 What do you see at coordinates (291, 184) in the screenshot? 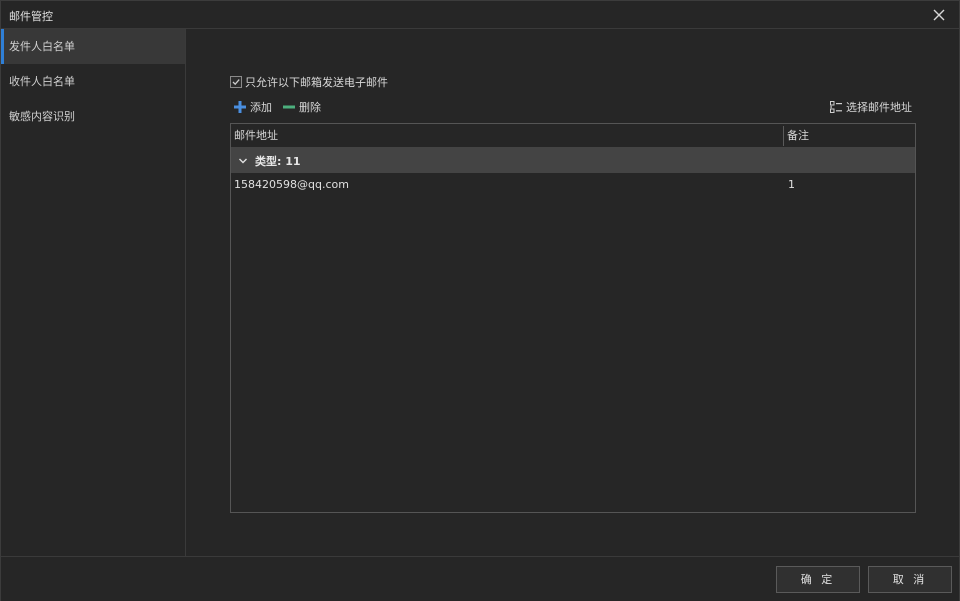
I see `email-cell: 158420598@qq.com` at bounding box center [291, 184].